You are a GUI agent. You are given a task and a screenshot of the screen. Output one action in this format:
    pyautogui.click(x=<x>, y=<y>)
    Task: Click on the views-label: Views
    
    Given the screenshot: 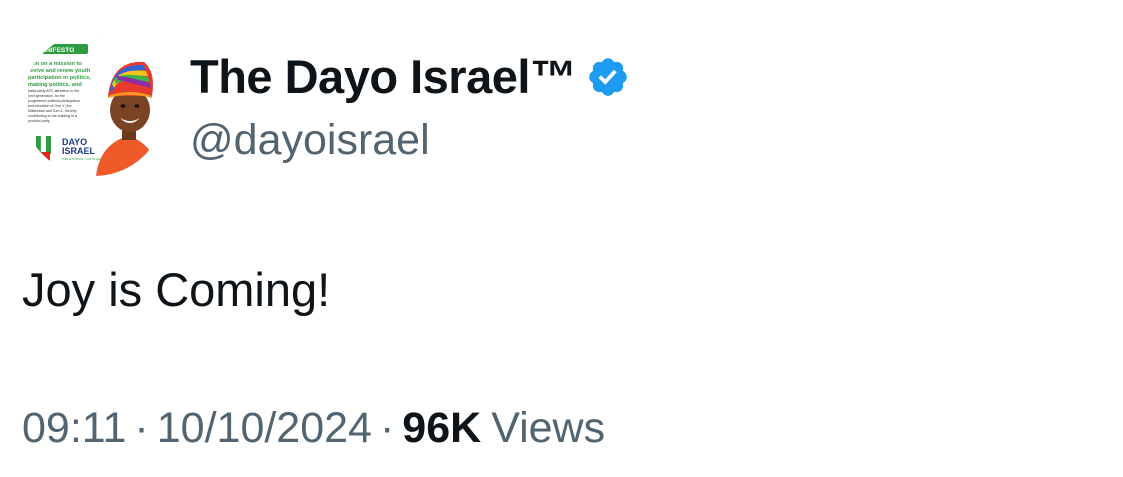 What is the action you would take?
    pyautogui.click(x=548, y=428)
    